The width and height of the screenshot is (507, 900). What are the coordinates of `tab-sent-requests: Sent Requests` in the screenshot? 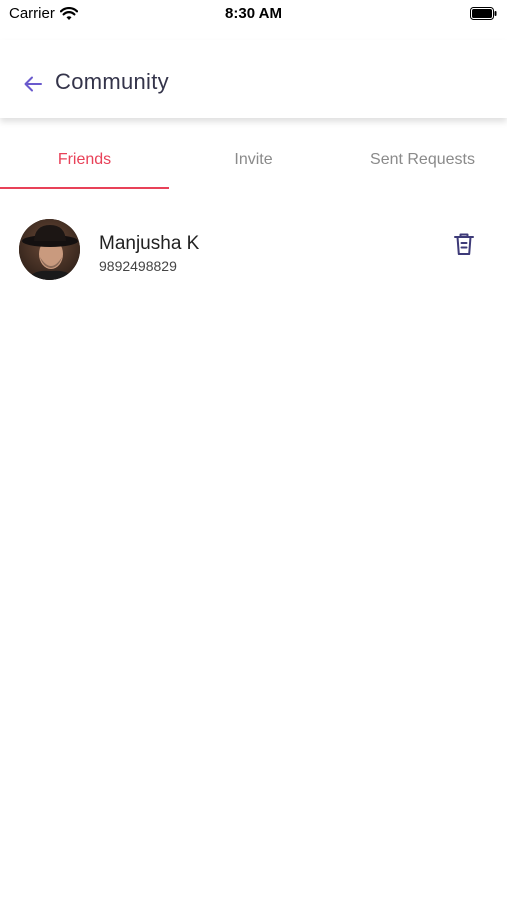 It's located at (422, 159).